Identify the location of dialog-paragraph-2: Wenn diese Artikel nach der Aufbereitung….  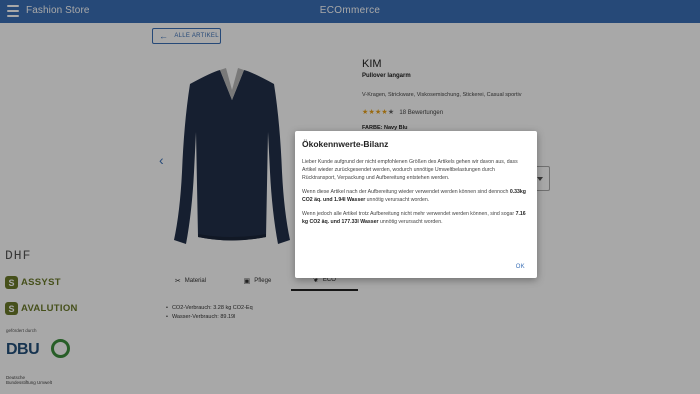
(414, 196).